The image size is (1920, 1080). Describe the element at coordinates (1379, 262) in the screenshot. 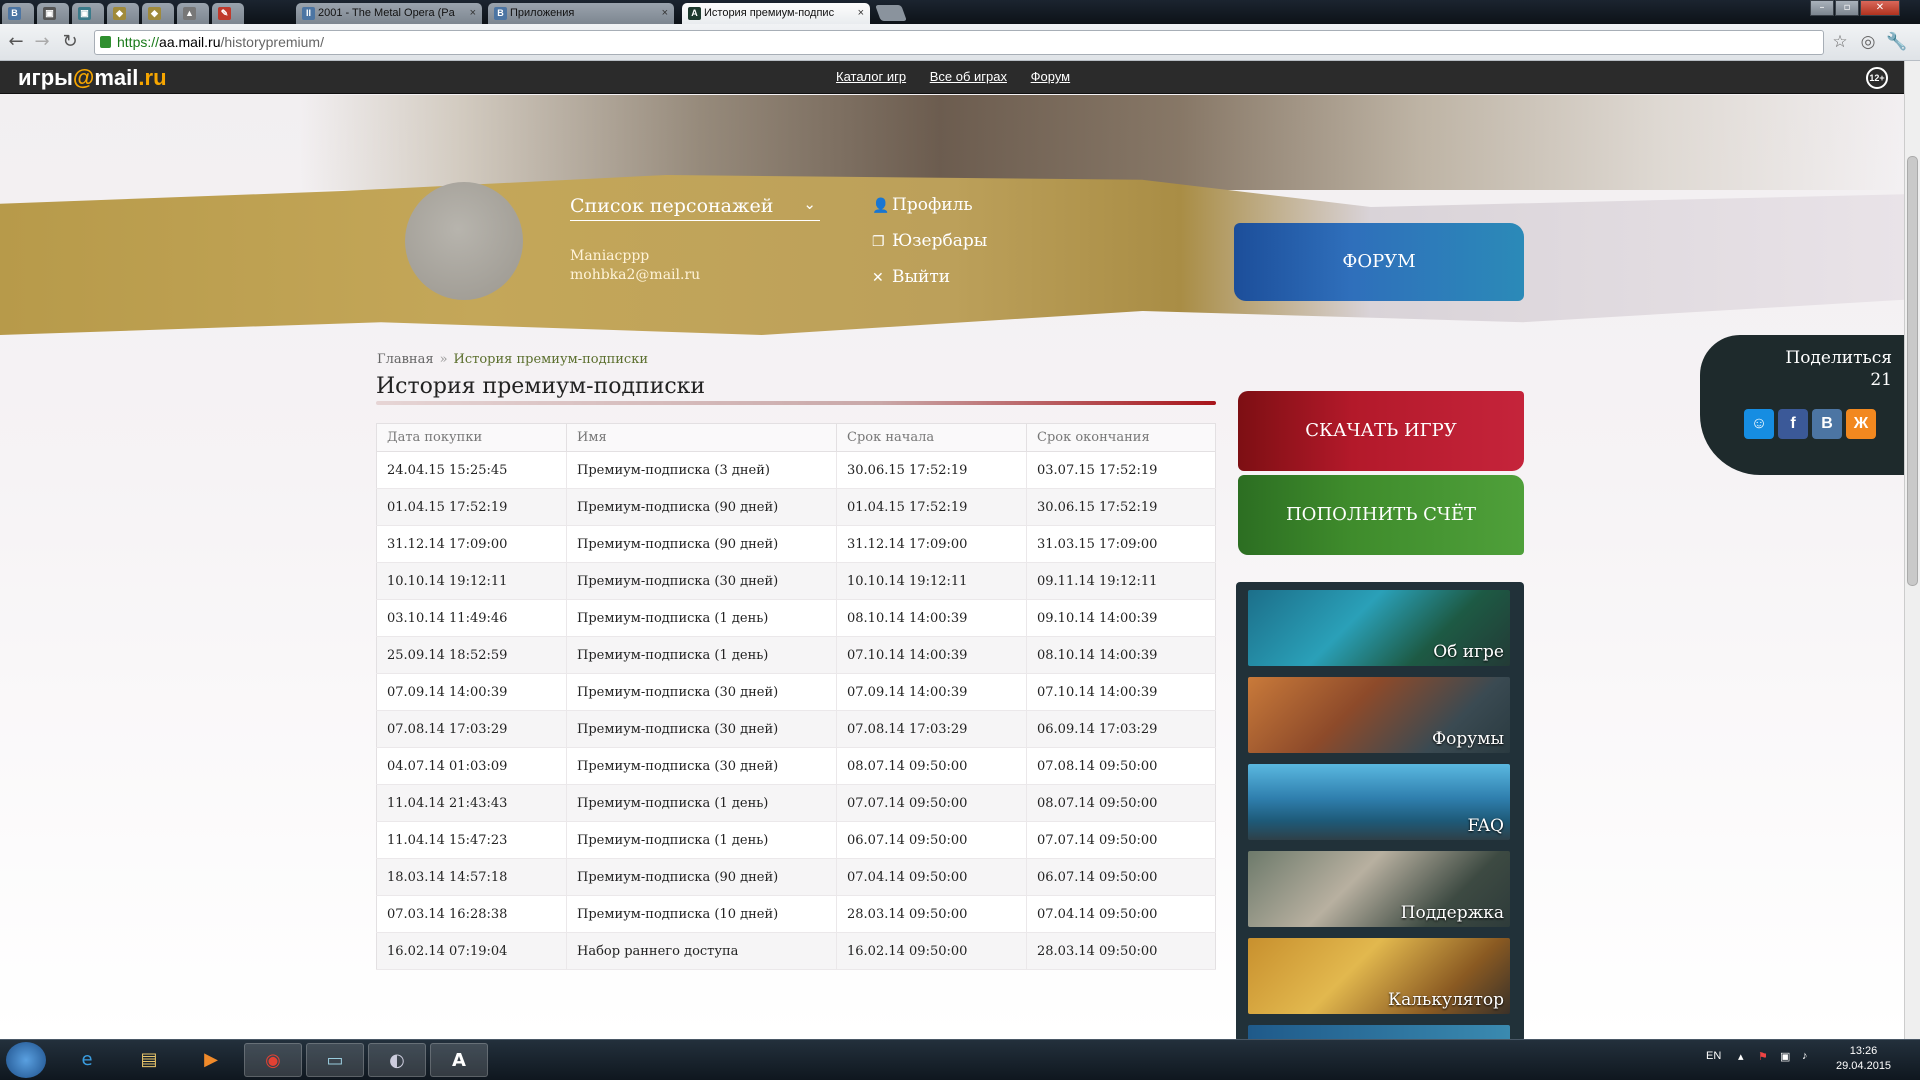

I see `forum-button: ФОРУМ` at that location.